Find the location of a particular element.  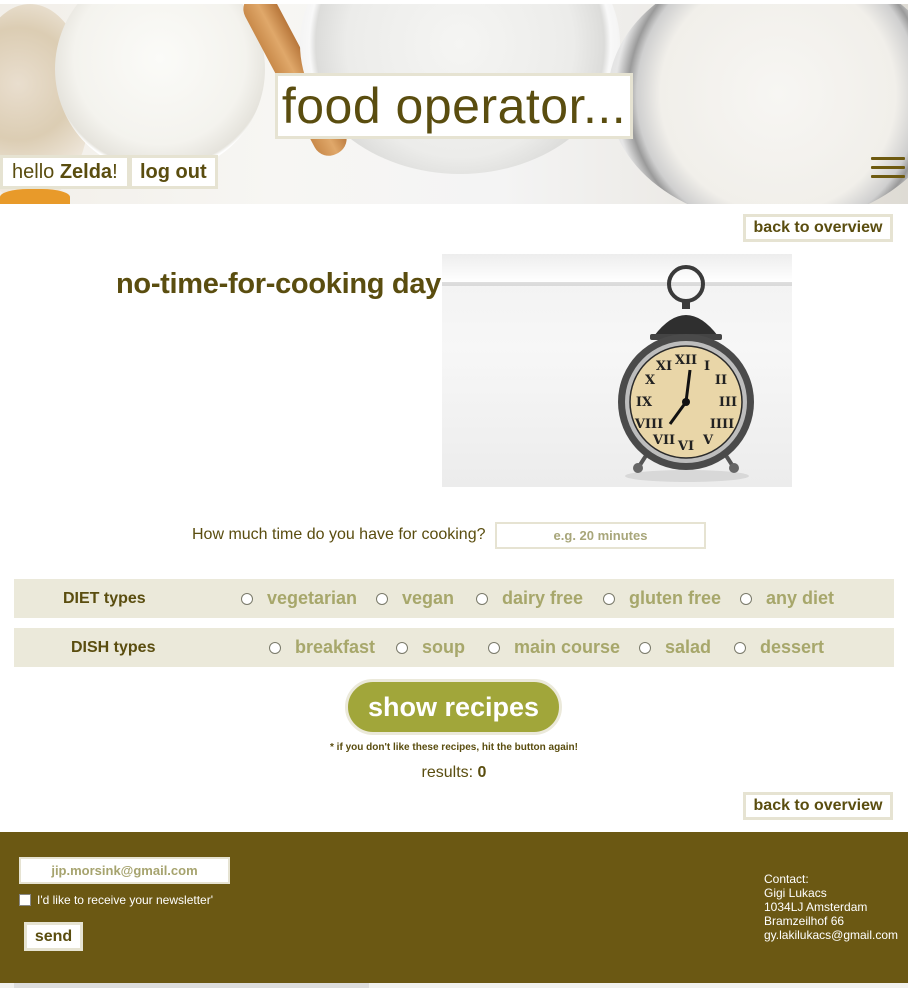

option-label: soup is located at coordinates (443, 647).